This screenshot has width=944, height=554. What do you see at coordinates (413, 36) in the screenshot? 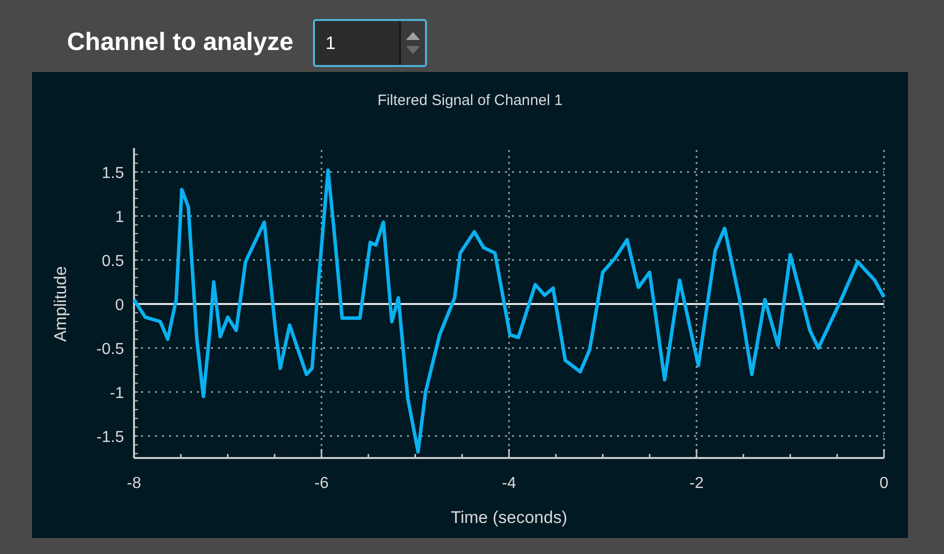
I see `up-arrow-icon` at bounding box center [413, 36].